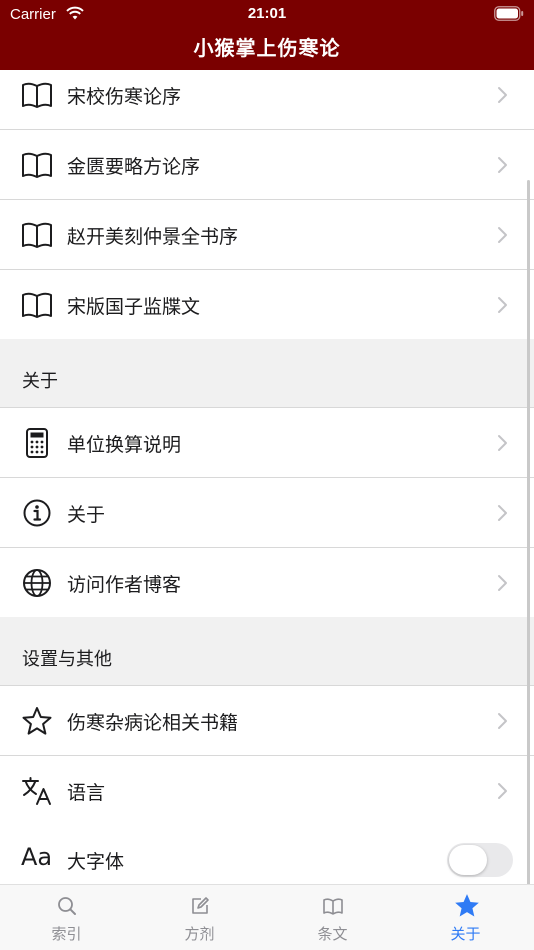  Describe the element at coordinates (267, 305) in the screenshot. I see `row-guozijian-document: 宋版国子监牒文` at that location.